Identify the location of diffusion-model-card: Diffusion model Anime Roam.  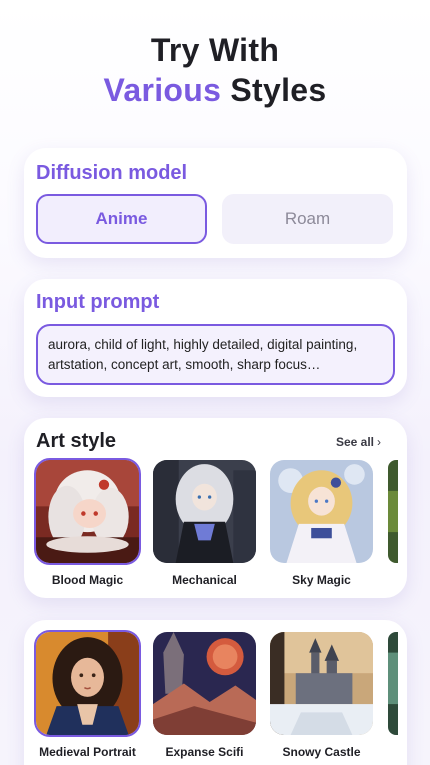
(215, 203).